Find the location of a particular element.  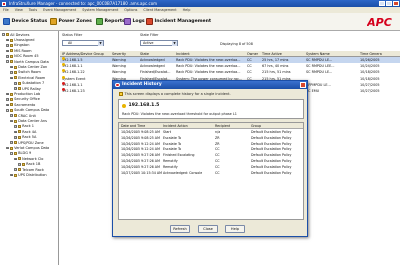

incident-management-button: Incident Management is located at coordinates (178, 21).